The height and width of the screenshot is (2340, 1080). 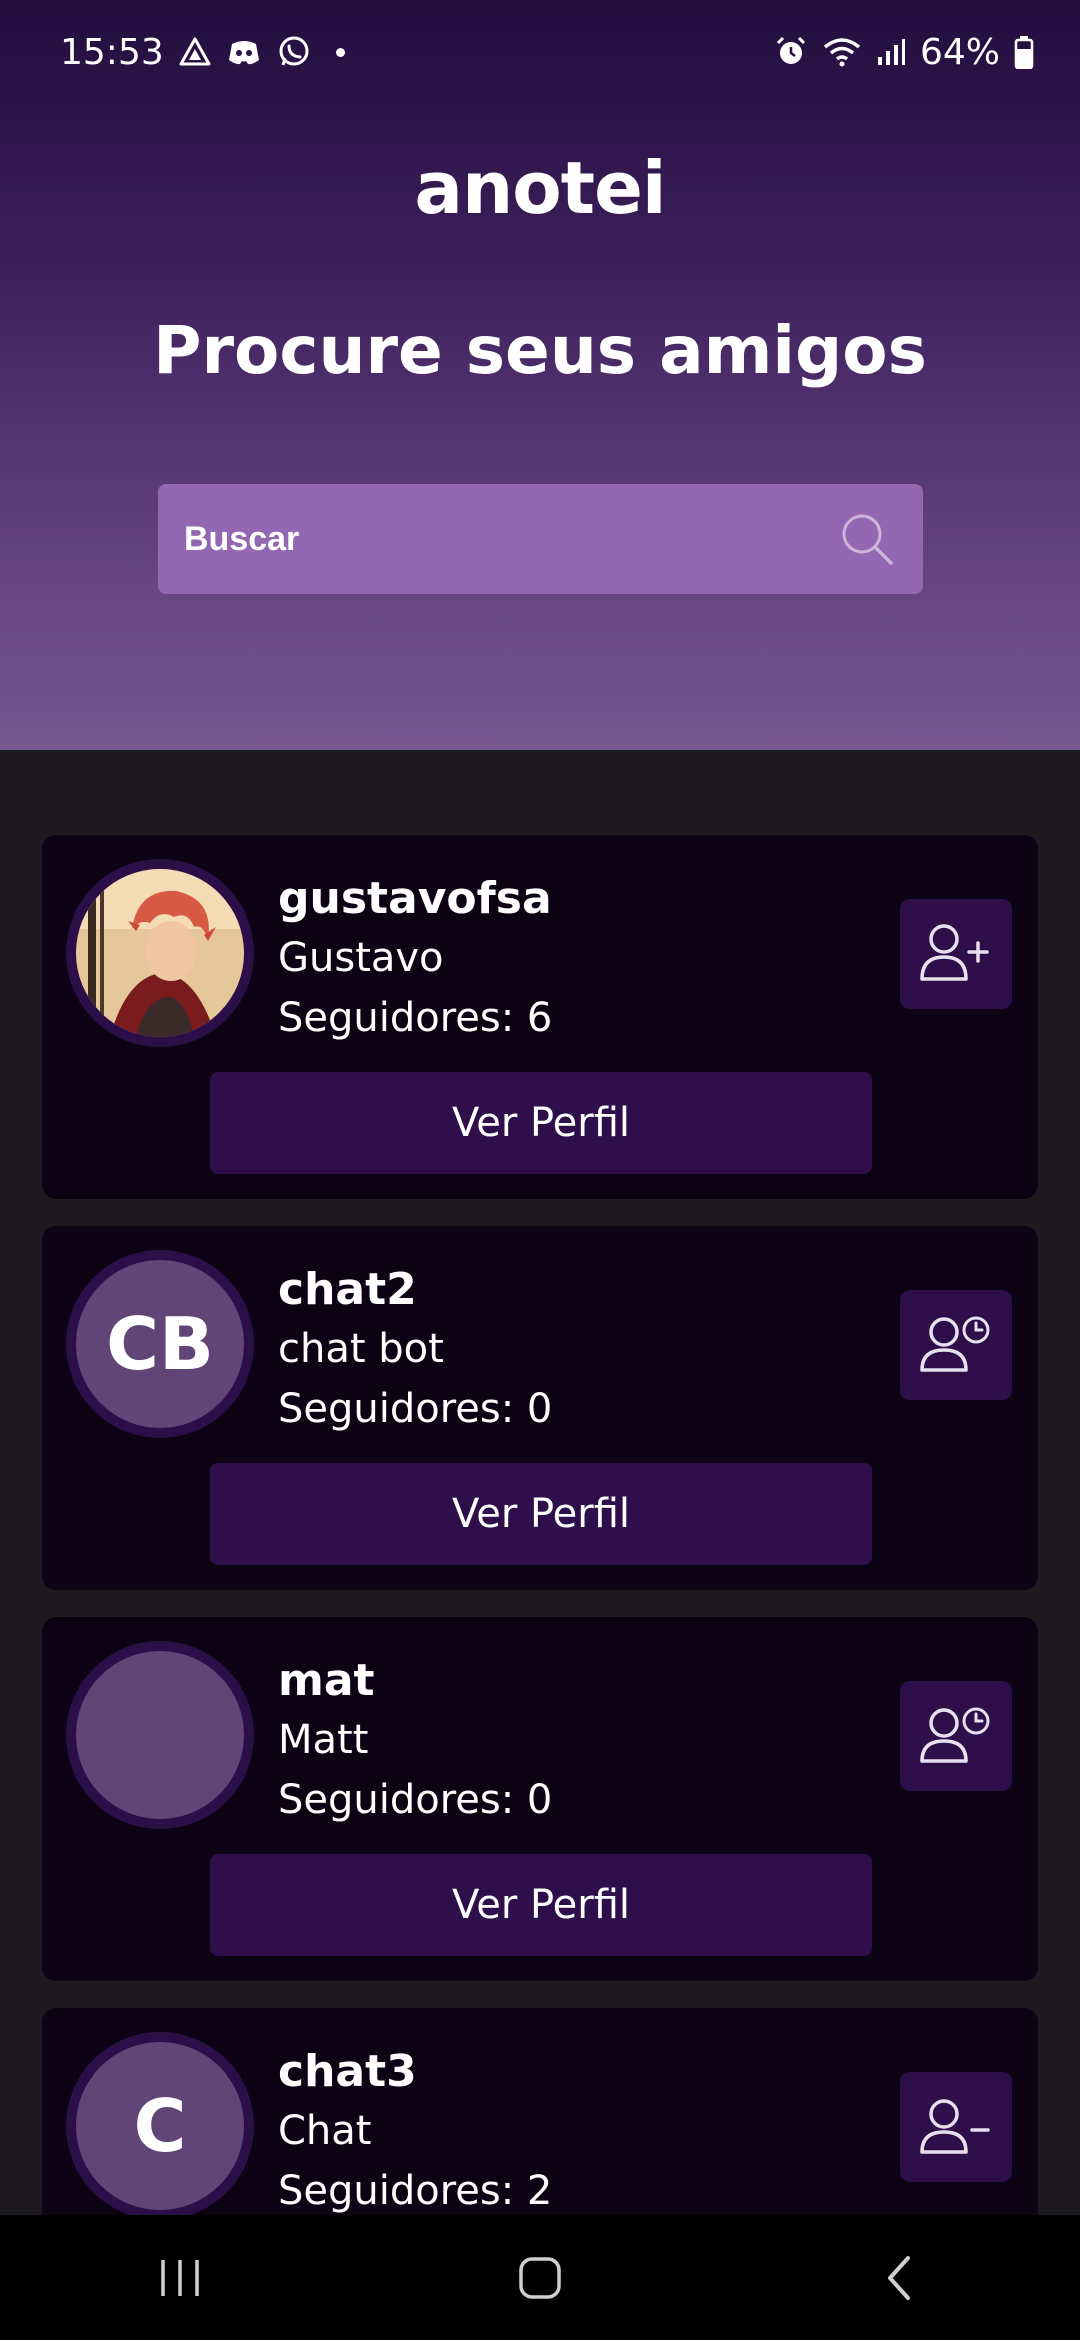 I want to click on user-card: mat Matt Seguidores: 0 Ver Perfil, so click(x=540, y=1799).